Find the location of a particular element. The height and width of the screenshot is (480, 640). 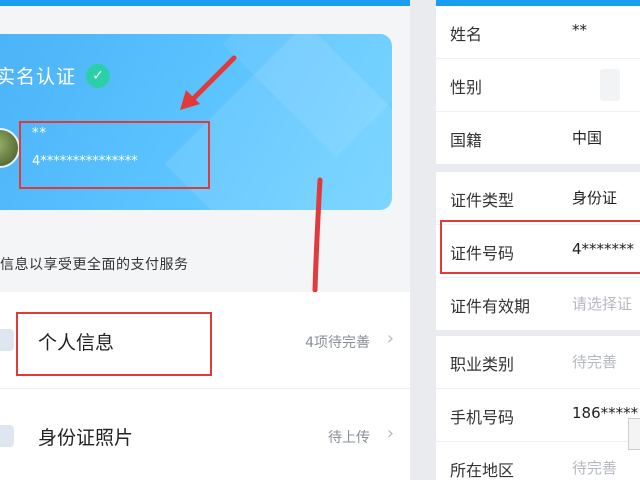

promo-text: 信息以享受更全面的支付服务 is located at coordinates (94, 265).